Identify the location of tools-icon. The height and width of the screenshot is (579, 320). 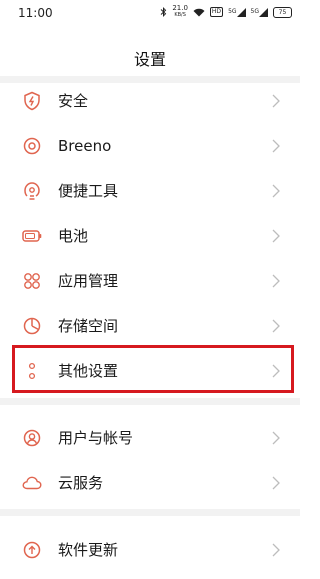
(32, 191).